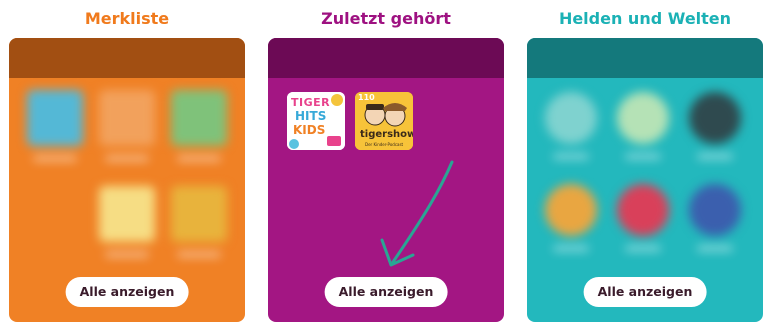 The height and width of the screenshot is (330, 770). I want to click on tigershow-title: tigershow, so click(386, 134).